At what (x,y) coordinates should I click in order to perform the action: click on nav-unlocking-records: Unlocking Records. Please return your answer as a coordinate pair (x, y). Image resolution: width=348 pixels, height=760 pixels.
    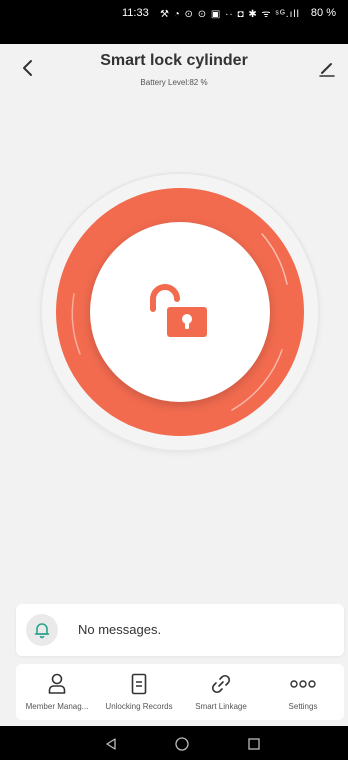
    Looking at the image, I should click on (139, 692).